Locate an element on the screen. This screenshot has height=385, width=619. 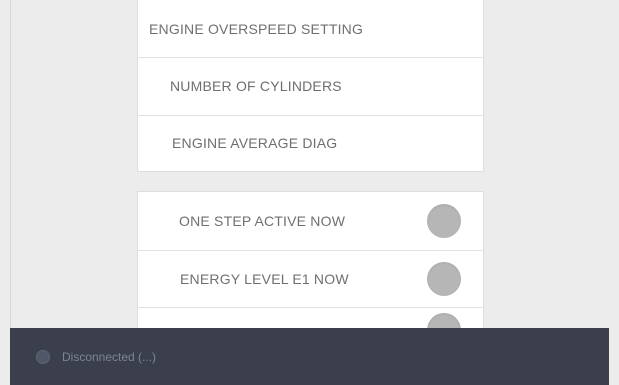
settings-item-engine-average-diag: ENGINE AVERAGE DIAG is located at coordinates (310, 143).